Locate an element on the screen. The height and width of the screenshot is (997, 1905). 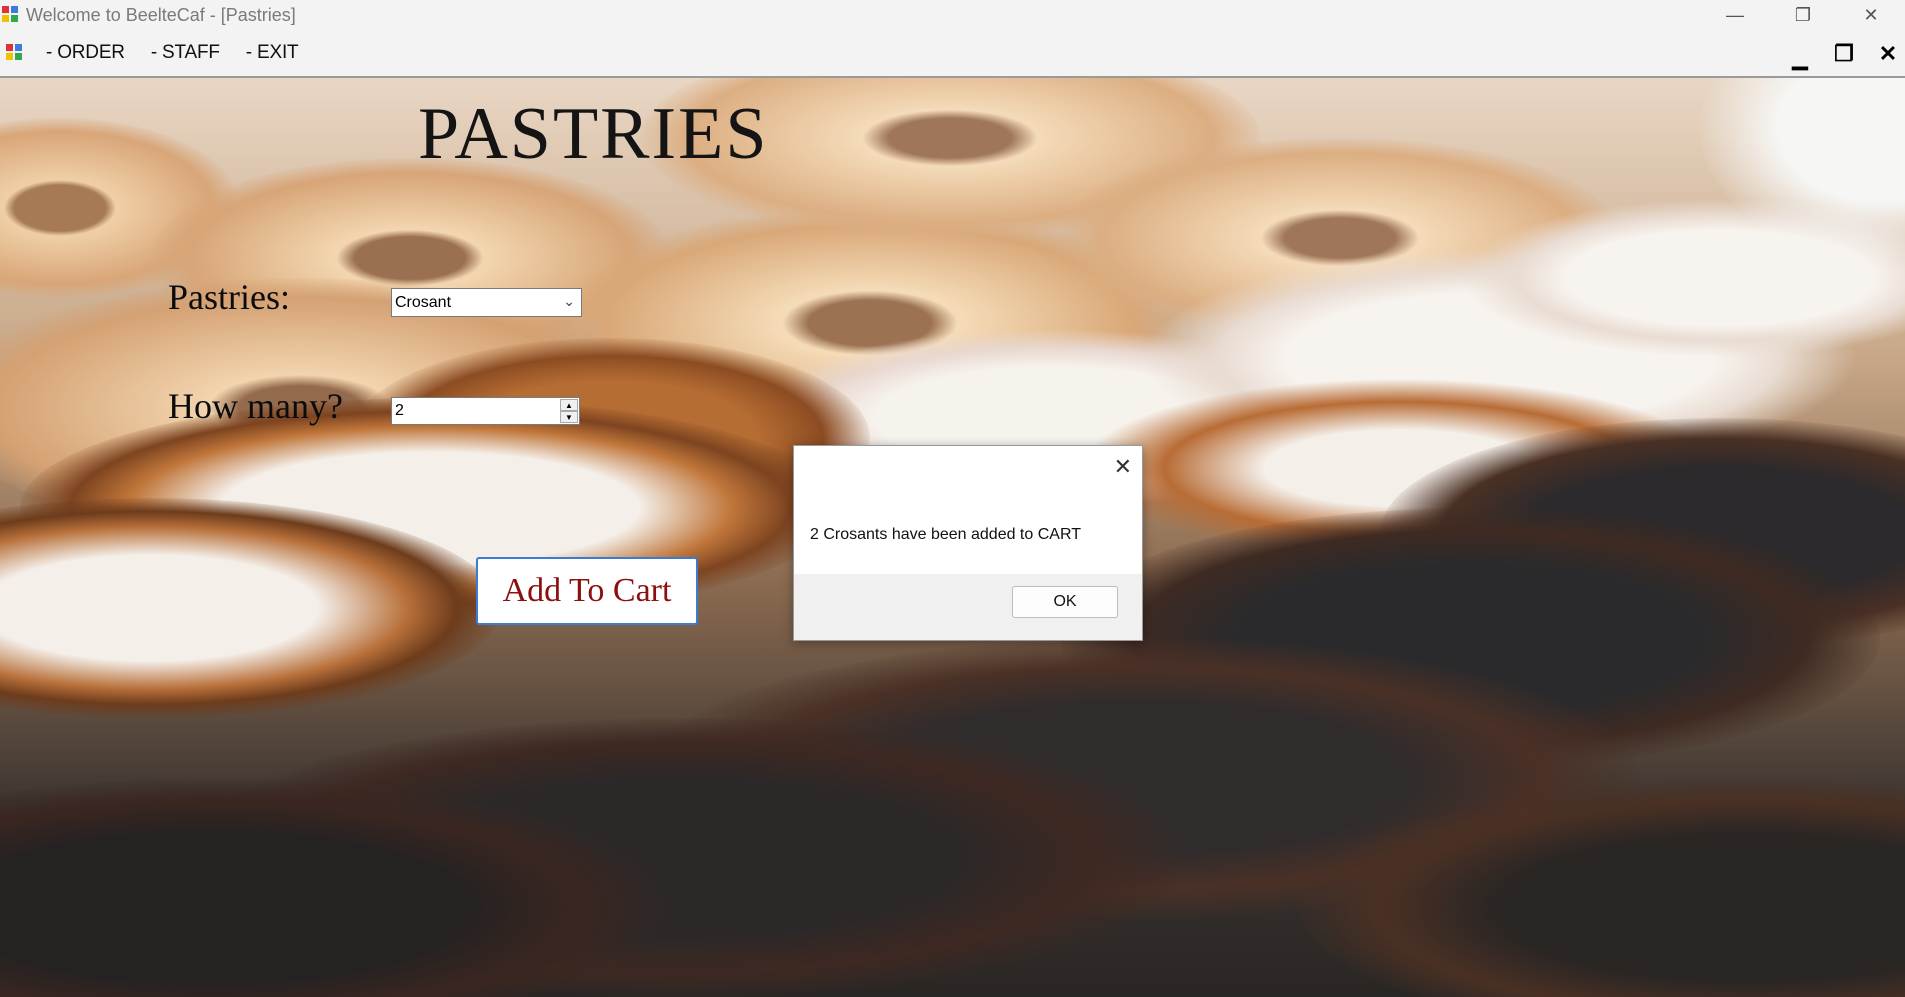
pastries-label: Pastries: is located at coordinates (229, 297).